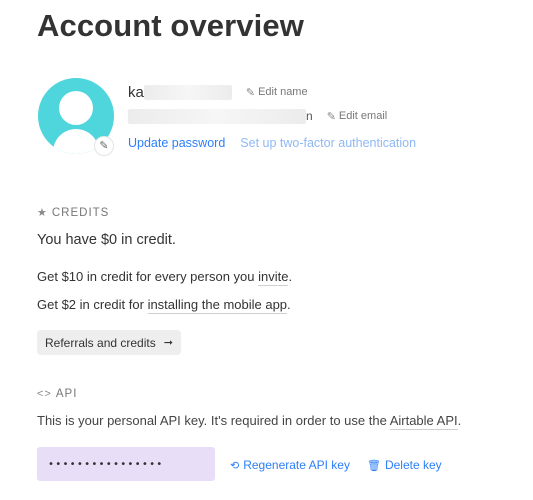 The height and width of the screenshot is (500, 533). I want to click on regenerate-api-key-button: ⟲ Regenerate API key, so click(290, 465).